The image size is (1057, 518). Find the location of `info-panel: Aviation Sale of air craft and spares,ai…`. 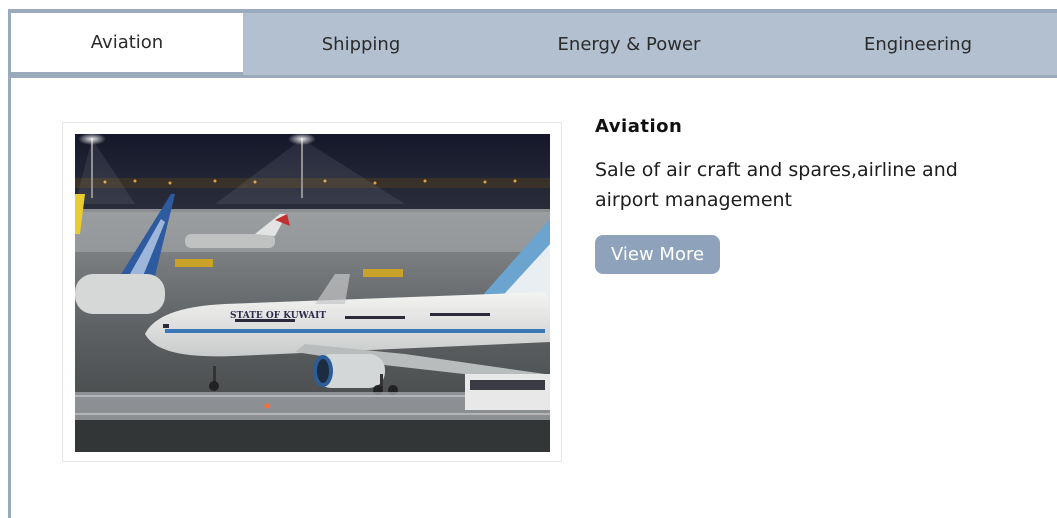

info-panel: Aviation Sale of air craft and spares,ai… is located at coordinates (810, 195).